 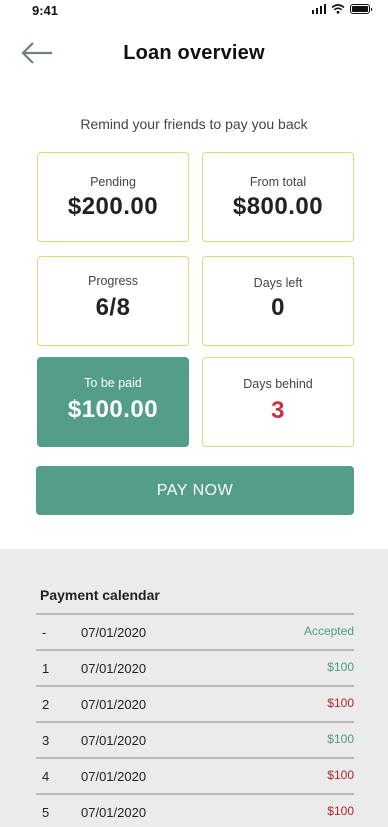 What do you see at coordinates (194, 124) in the screenshot?
I see `subtitle: Remind your friends to pay you back` at bounding box center [194, 124].